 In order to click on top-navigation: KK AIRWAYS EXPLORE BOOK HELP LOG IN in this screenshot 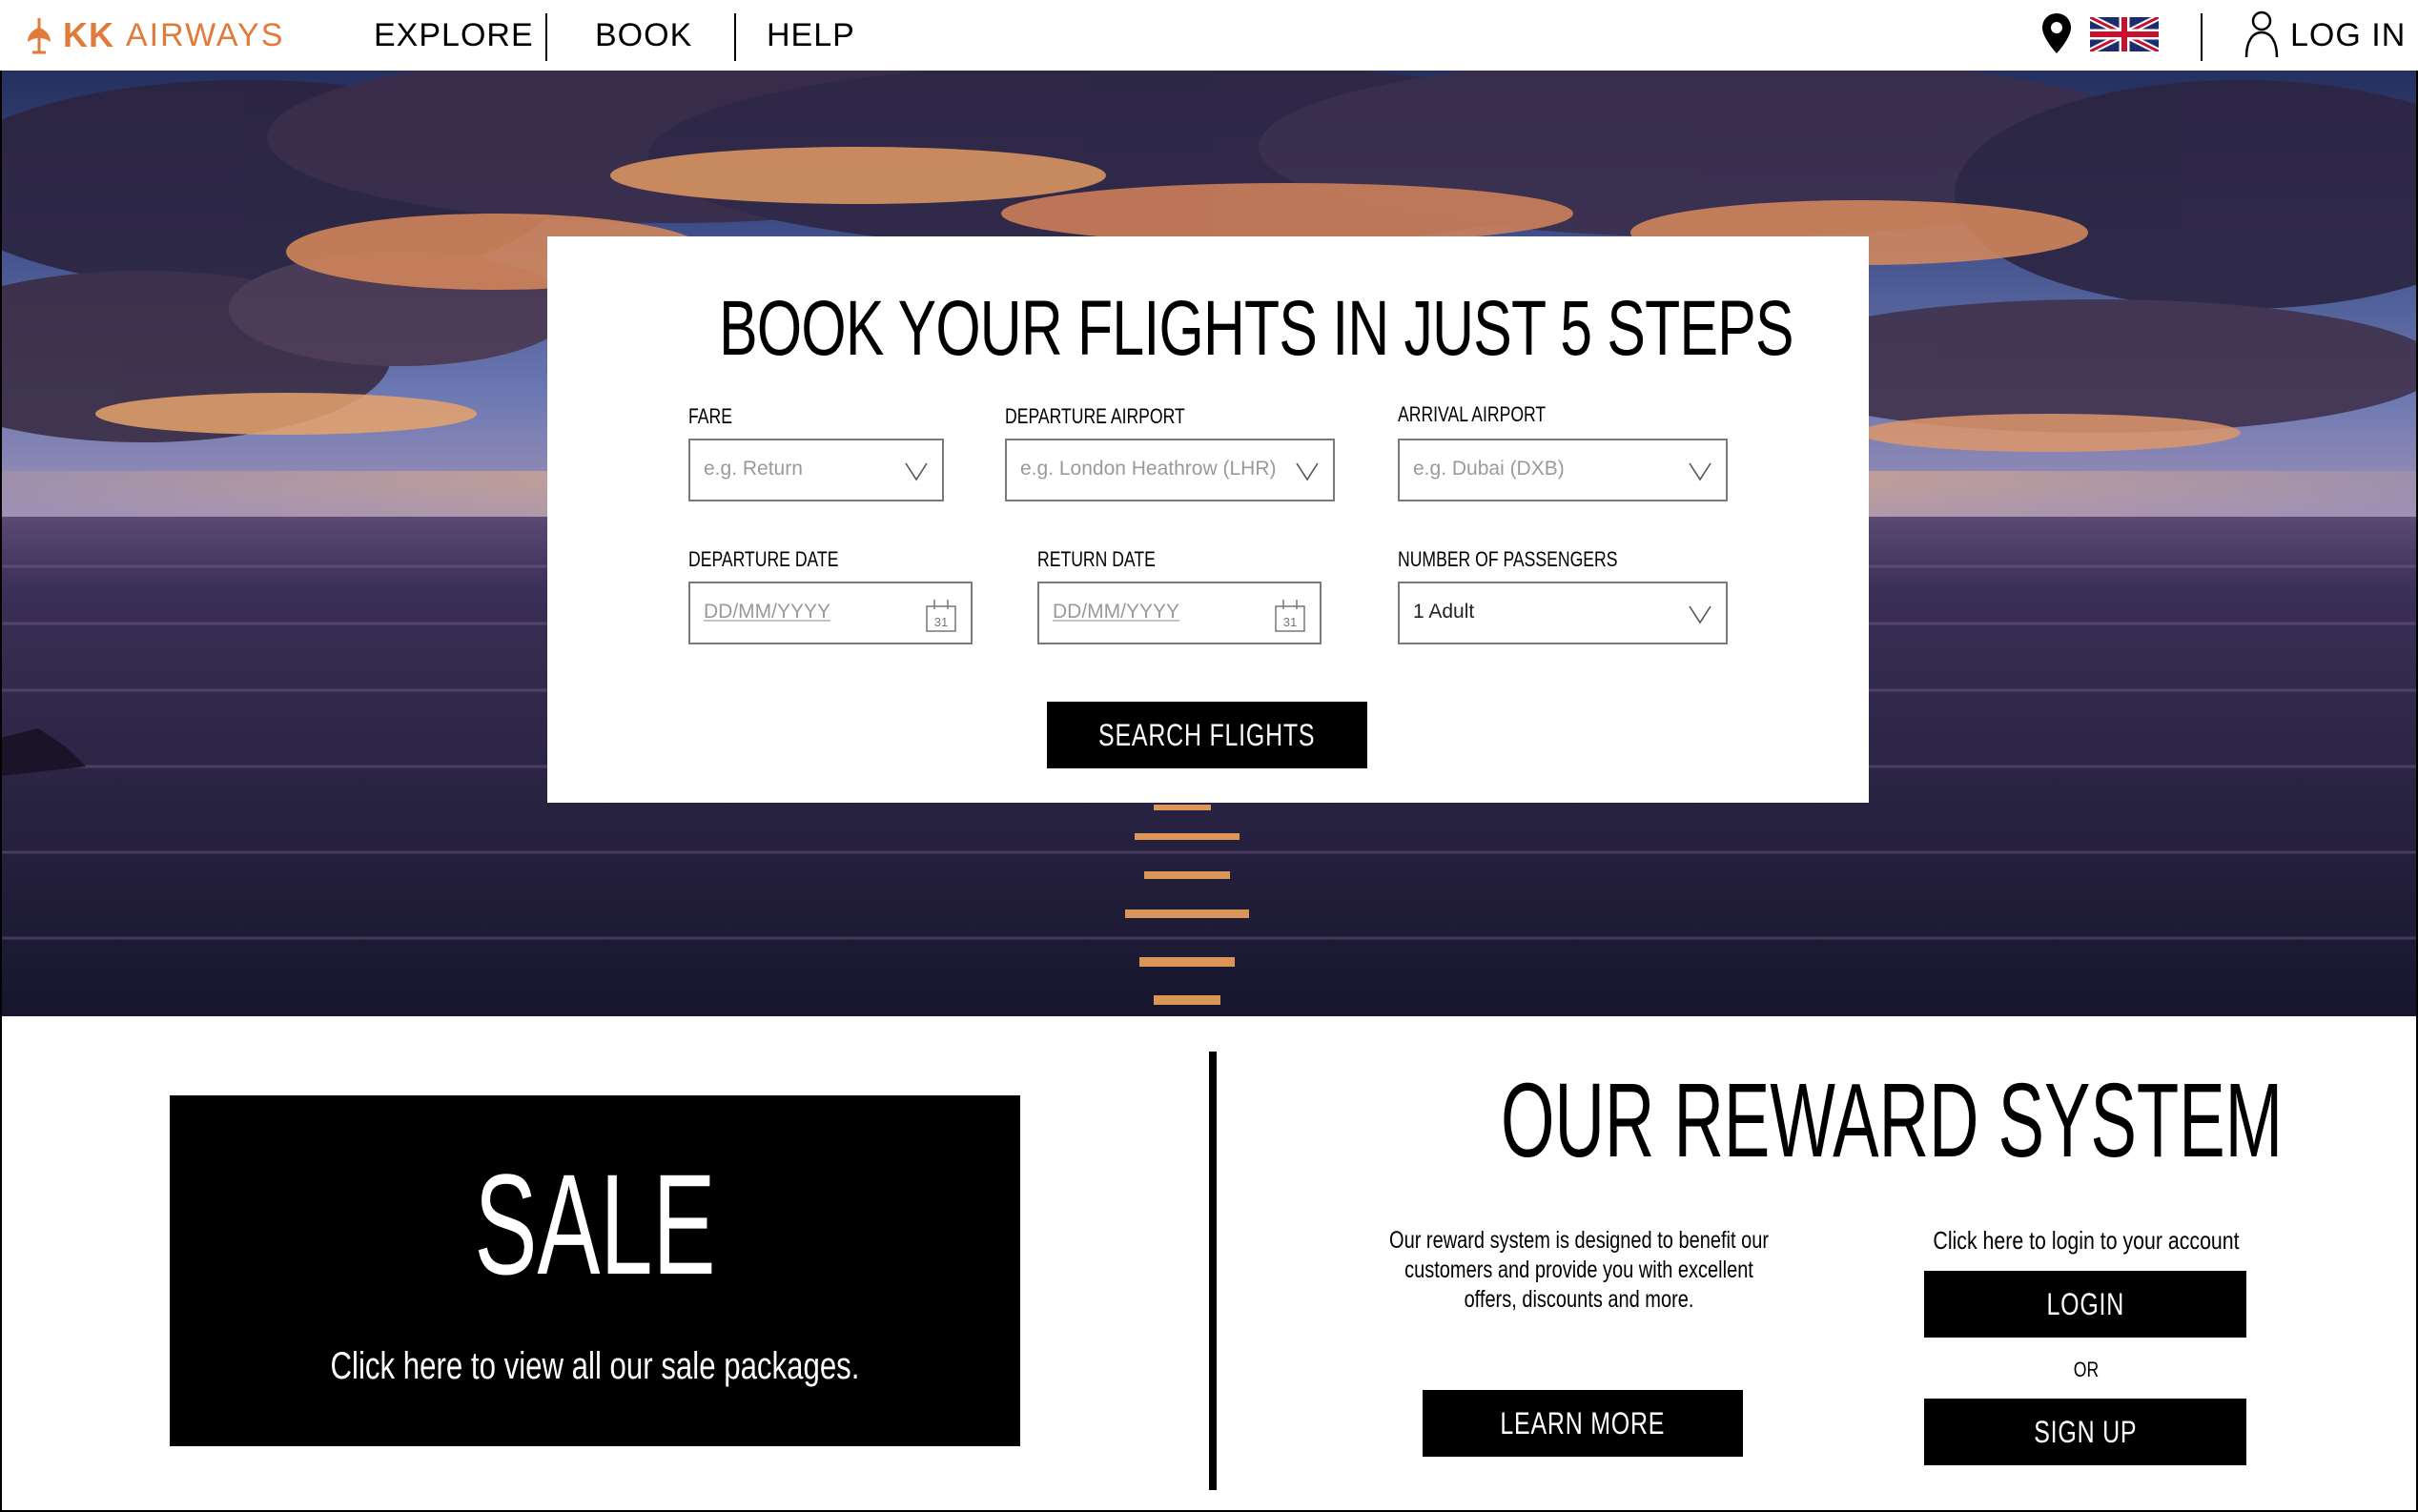, I will do `click(1209, 35)`.